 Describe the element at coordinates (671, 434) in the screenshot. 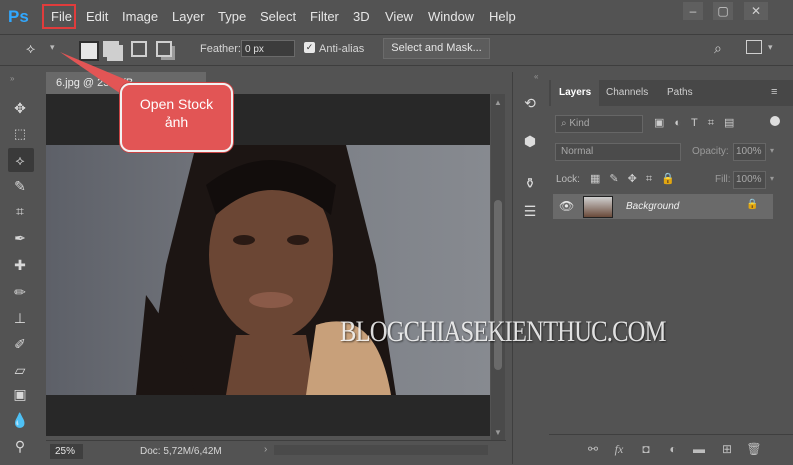

I see `panel-divider` at that location.